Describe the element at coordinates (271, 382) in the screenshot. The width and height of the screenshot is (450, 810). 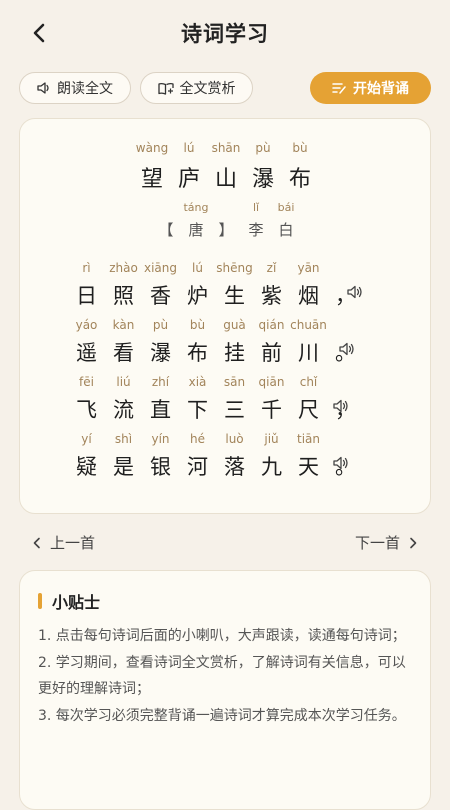
I see `pinyin: qiān` at that location.